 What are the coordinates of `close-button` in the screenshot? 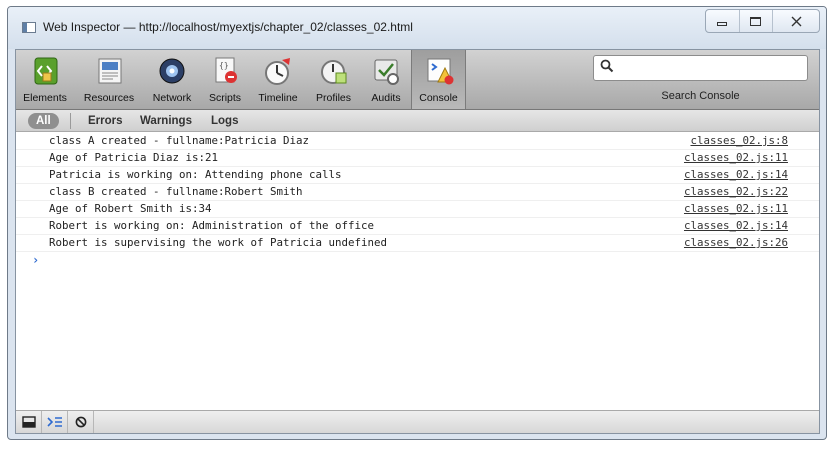 It's located at (796, 21).